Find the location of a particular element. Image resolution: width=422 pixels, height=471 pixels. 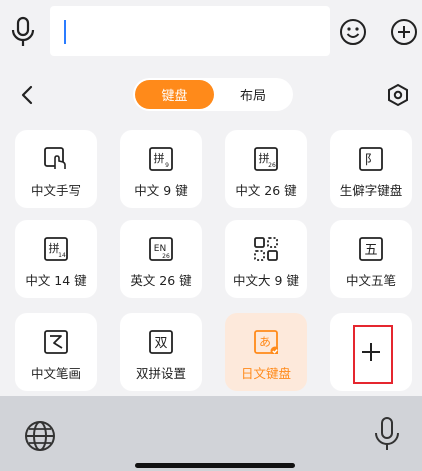

home-indicator is located at coordinates (215, 465).